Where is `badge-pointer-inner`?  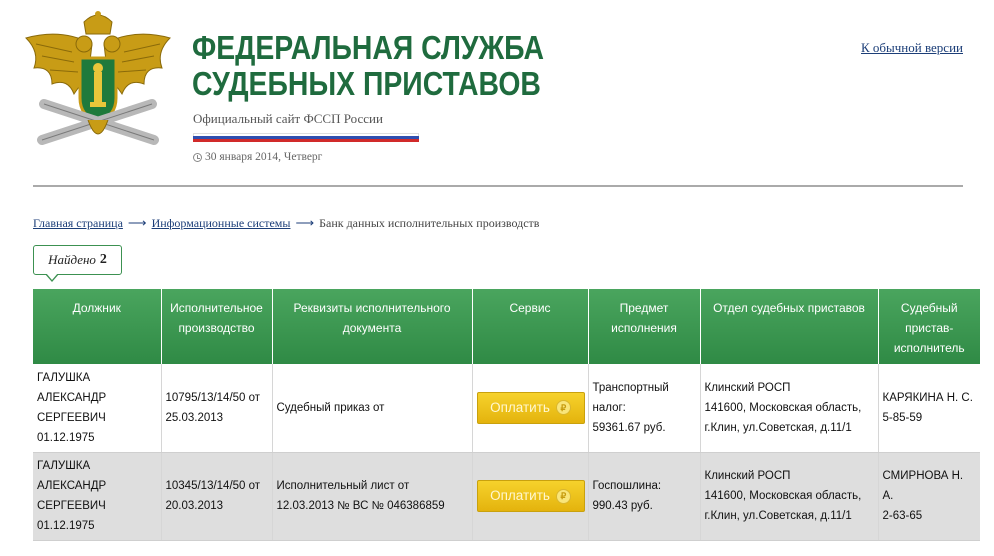 badge-pointer-inner is located at coordinates (52, 276).